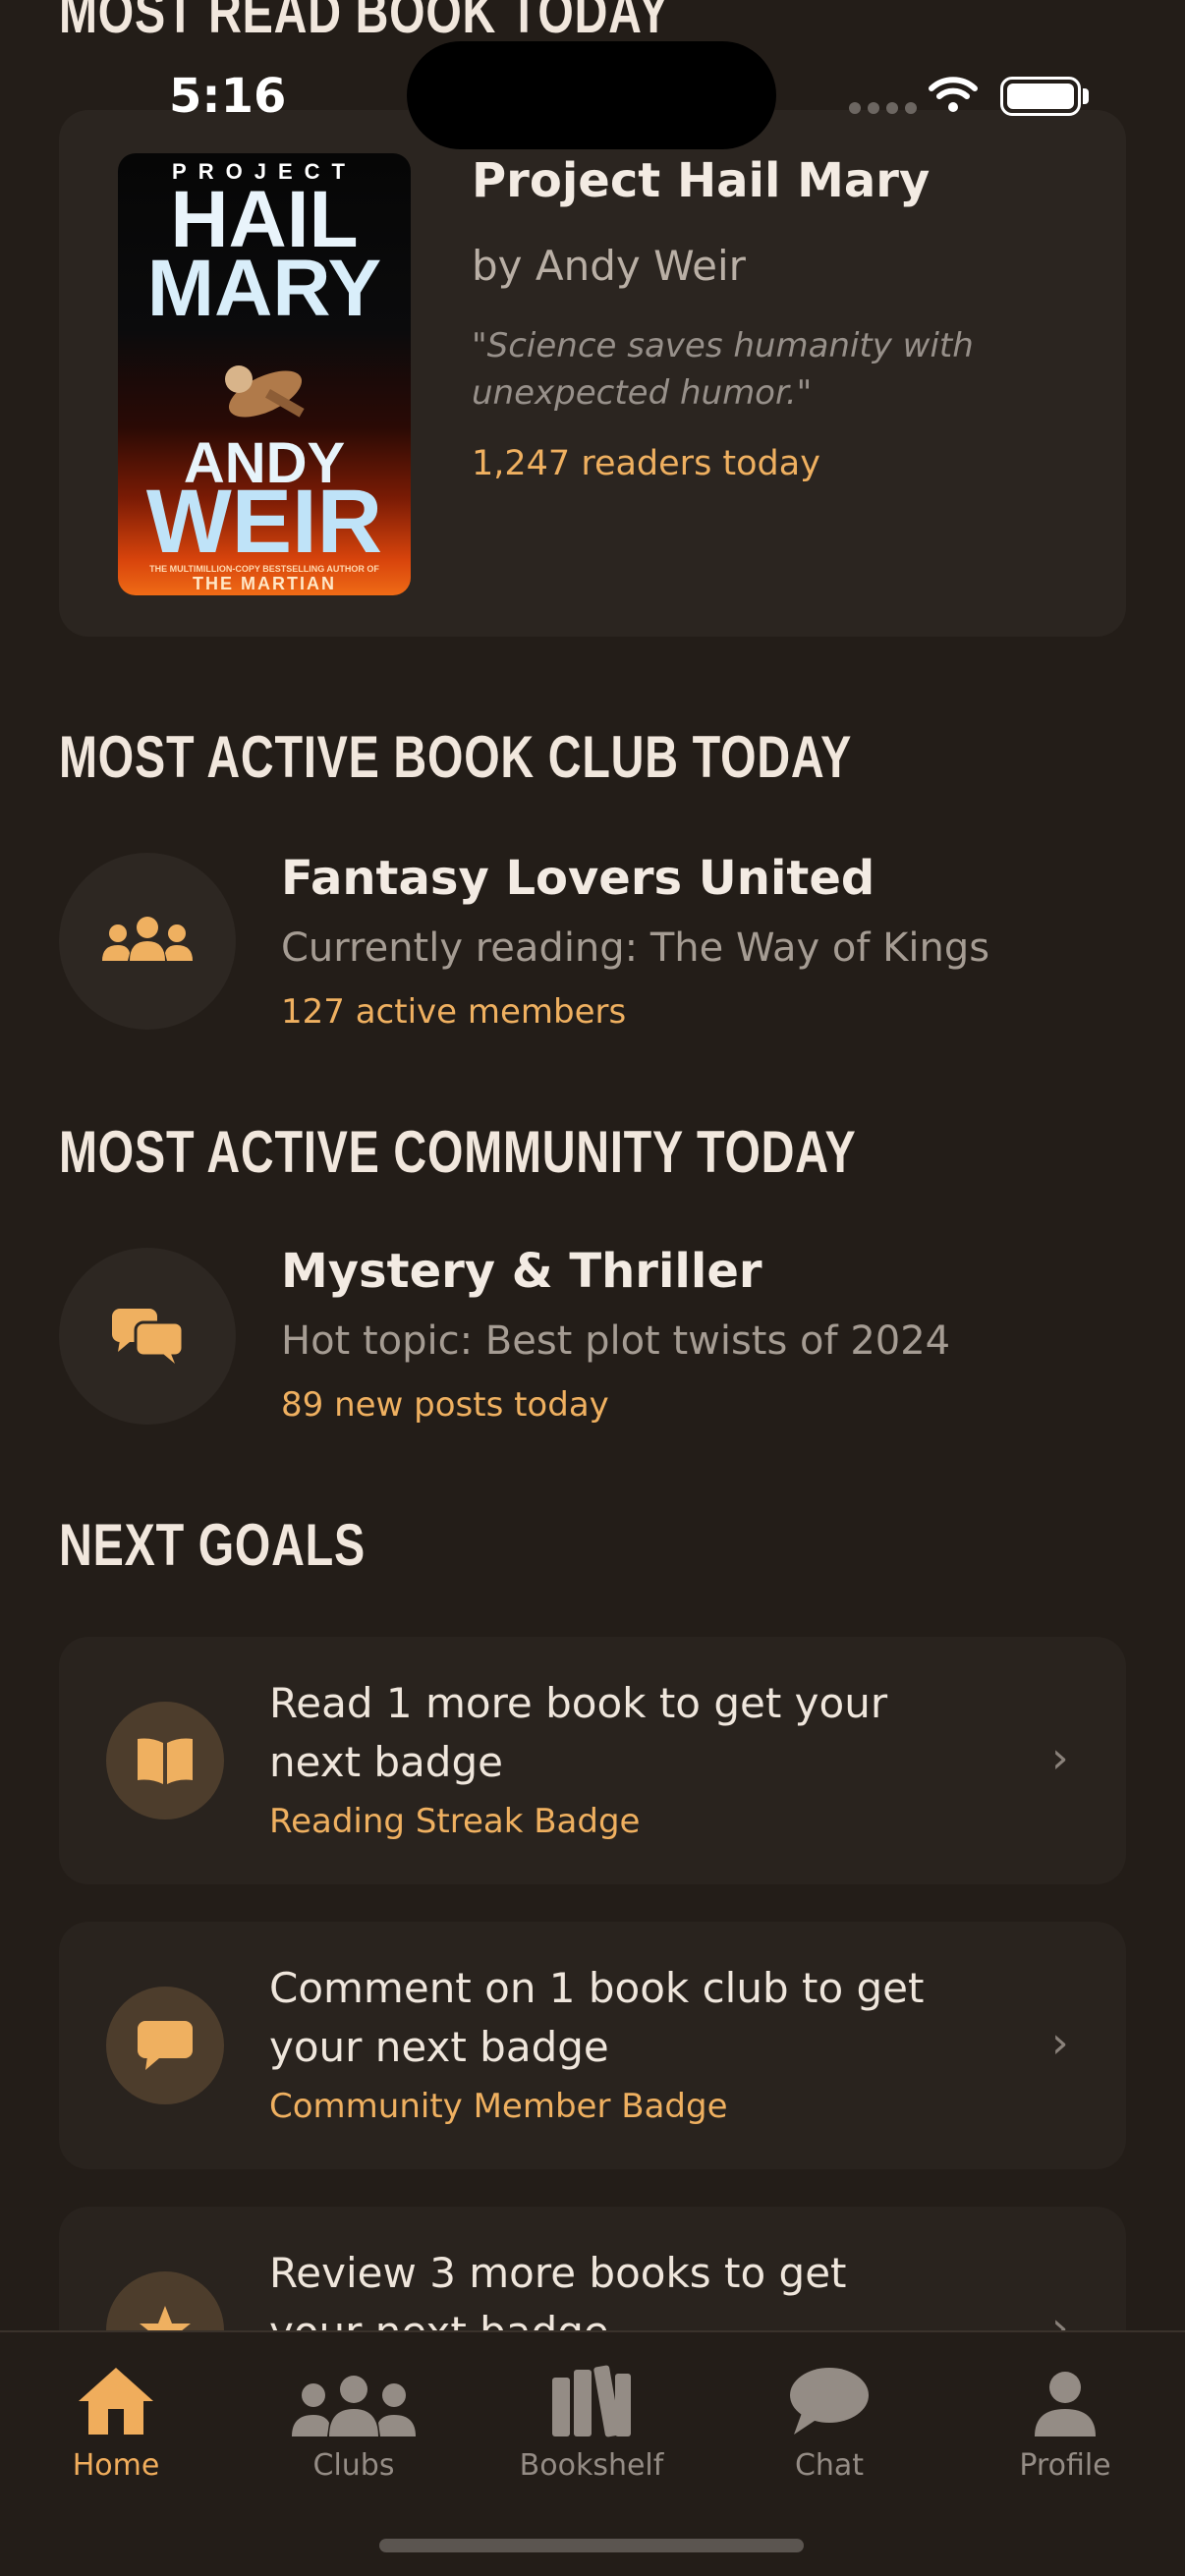  I want to click on goal-badge-name: Community Member Badge, so click(499, 2106).